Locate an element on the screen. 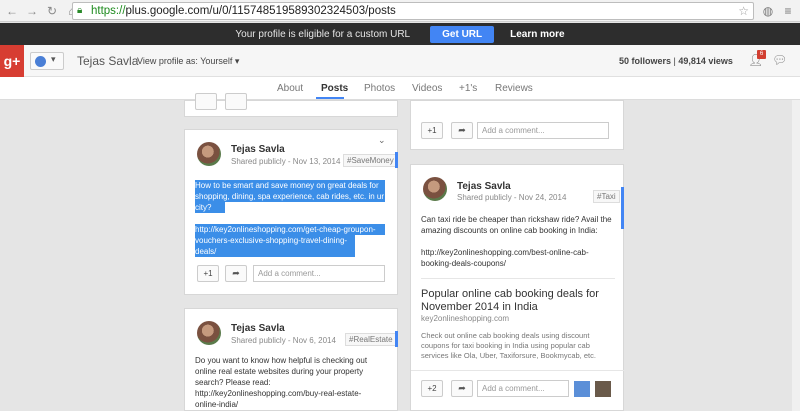 The image size is (800, 411). followers-count: 50 followers is located at coordinates (645, 61).